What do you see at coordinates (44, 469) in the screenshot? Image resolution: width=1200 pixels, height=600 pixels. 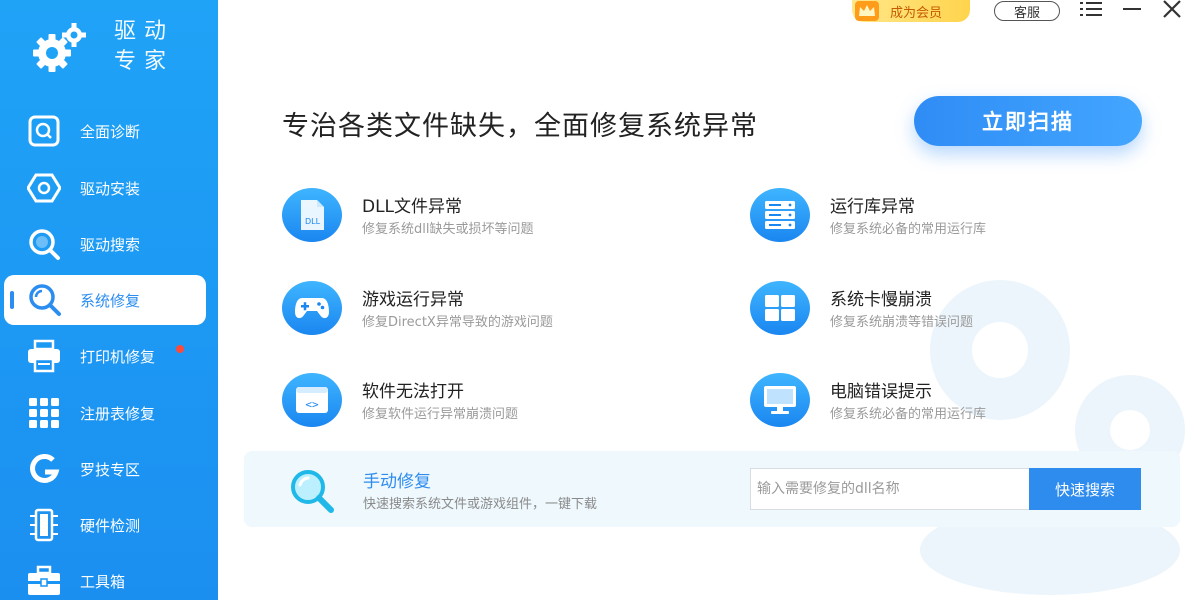 I see `logitech-icon` at bounding box center [44, 469].